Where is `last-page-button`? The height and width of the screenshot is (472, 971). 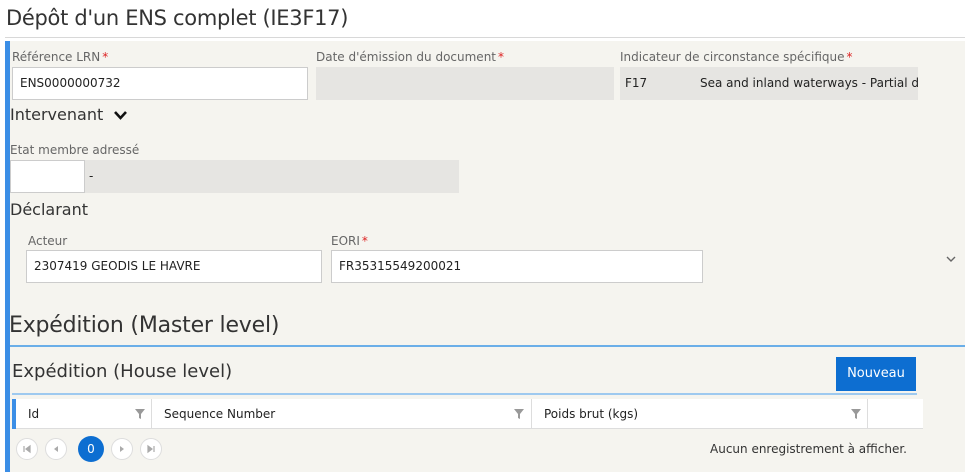
last-page-button is located at coordinates (151, 449).